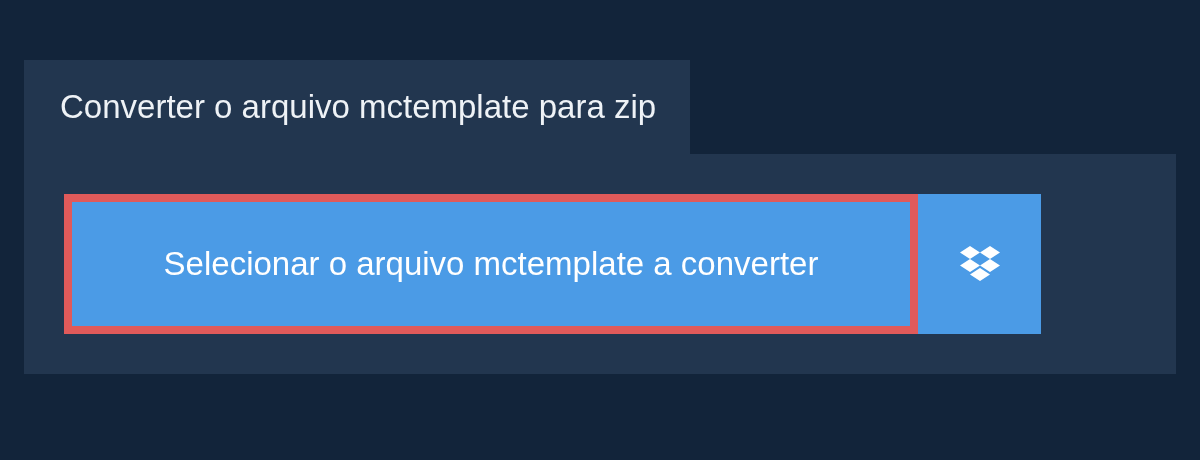  I want to click on diamonds-icon, so click(979, 264).